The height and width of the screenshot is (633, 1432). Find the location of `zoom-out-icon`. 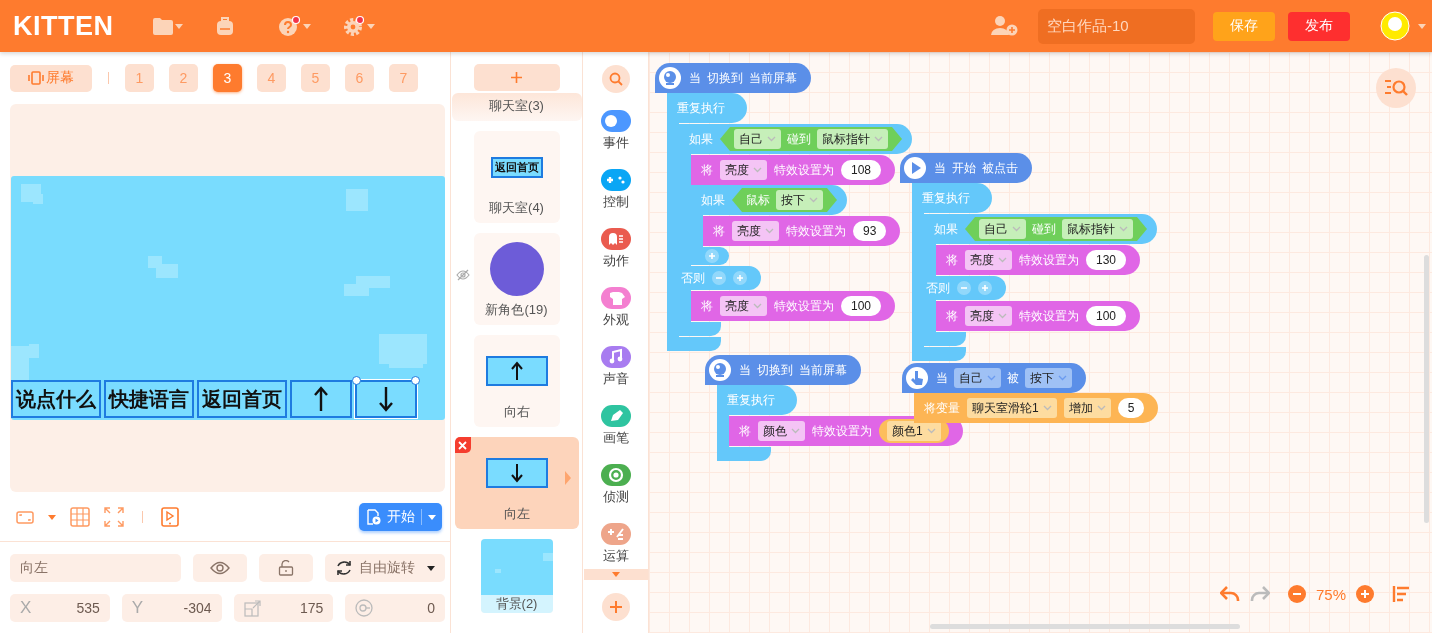

zoom-out-icon is located at coordinates (1296, 594).